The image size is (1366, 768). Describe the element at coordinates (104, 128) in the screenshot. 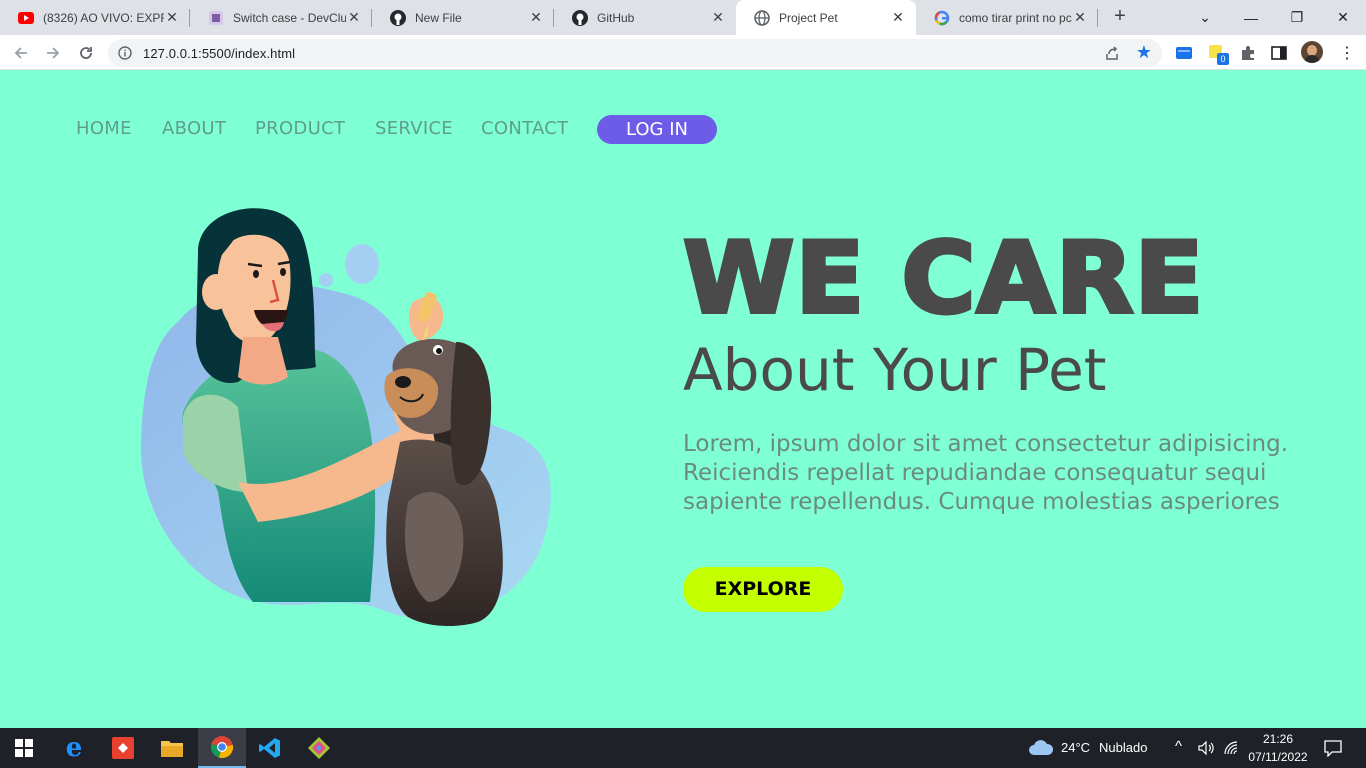

I see `nav-home: HOME` at that location.